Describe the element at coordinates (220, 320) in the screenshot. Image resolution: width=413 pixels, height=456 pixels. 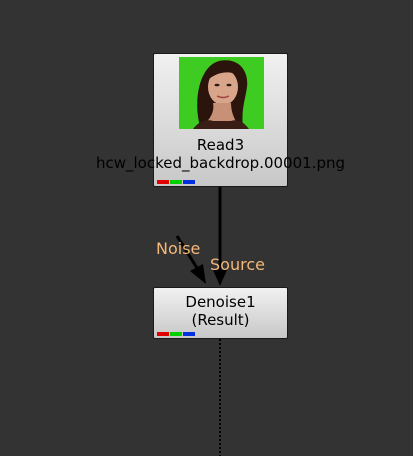
I see `denoise1-node-subtitle: (Result)` at that location.